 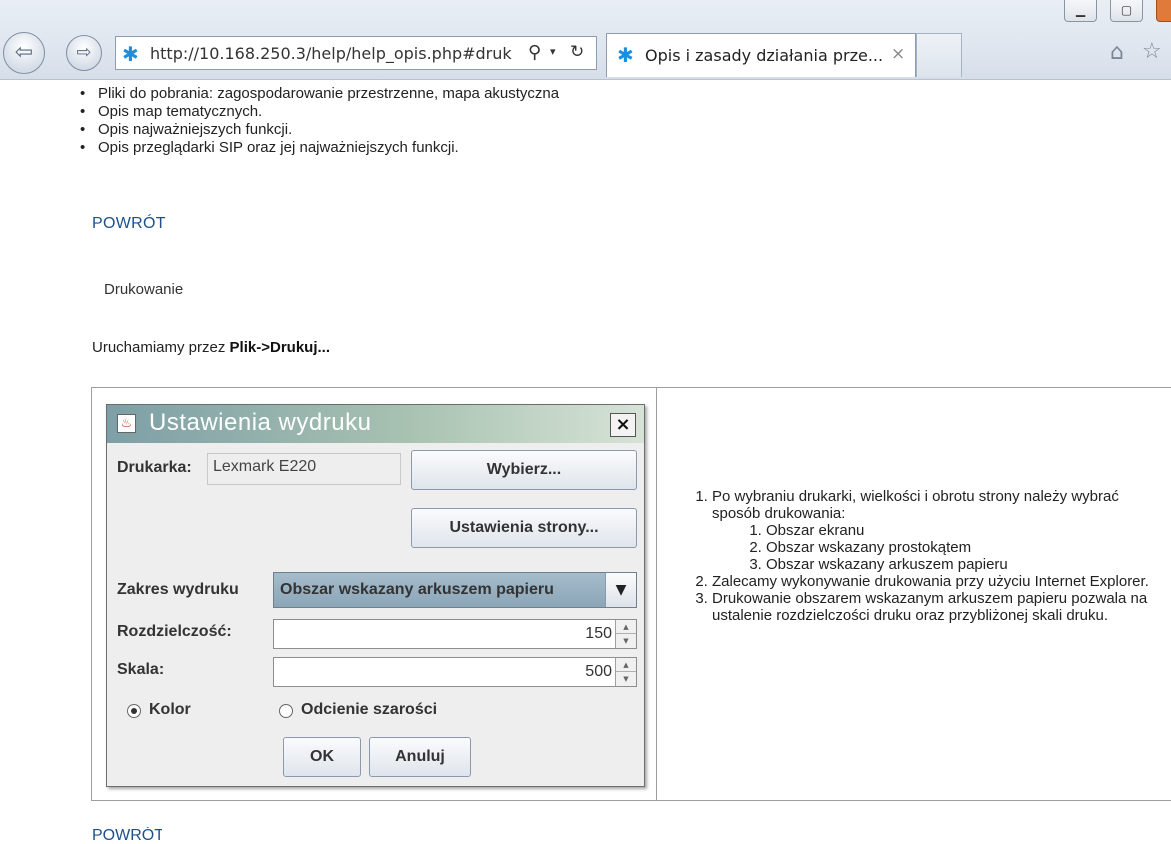 I want to click on arrow-right-icon: ⇨, so click(x=84, y=52).